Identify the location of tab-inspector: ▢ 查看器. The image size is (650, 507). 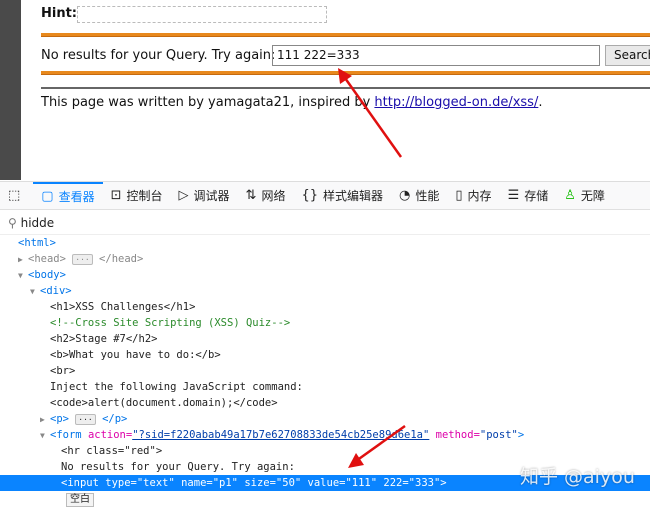
(68, 195).